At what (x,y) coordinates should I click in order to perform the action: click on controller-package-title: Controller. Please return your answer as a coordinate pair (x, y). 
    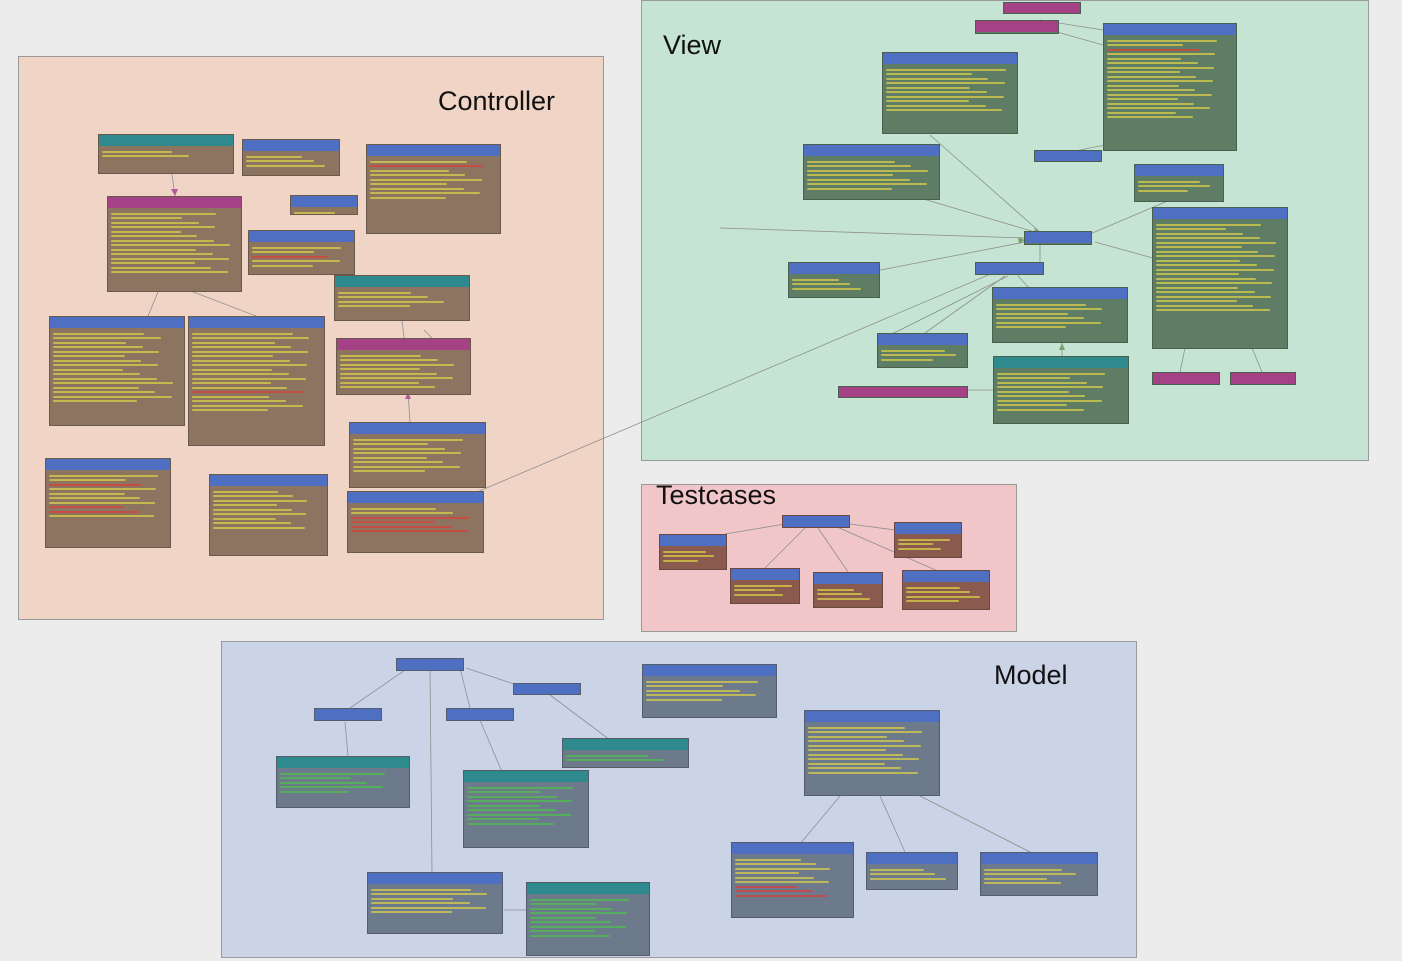
    Looking at the image, I should click on (497, 101).